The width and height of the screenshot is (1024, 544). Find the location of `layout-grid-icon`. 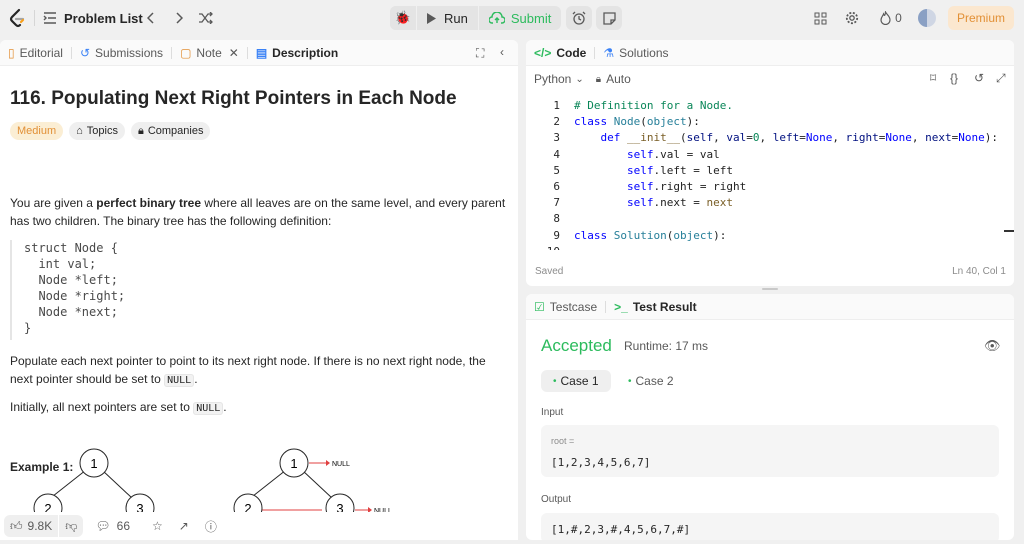

layout-grid-icon is located at coordinates (820, 18).